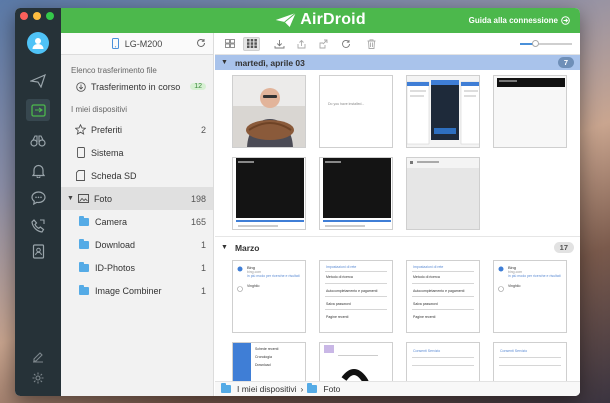 The height and width of the screenshot is (403, 610). I want to click on download-button, so click(279, 44).